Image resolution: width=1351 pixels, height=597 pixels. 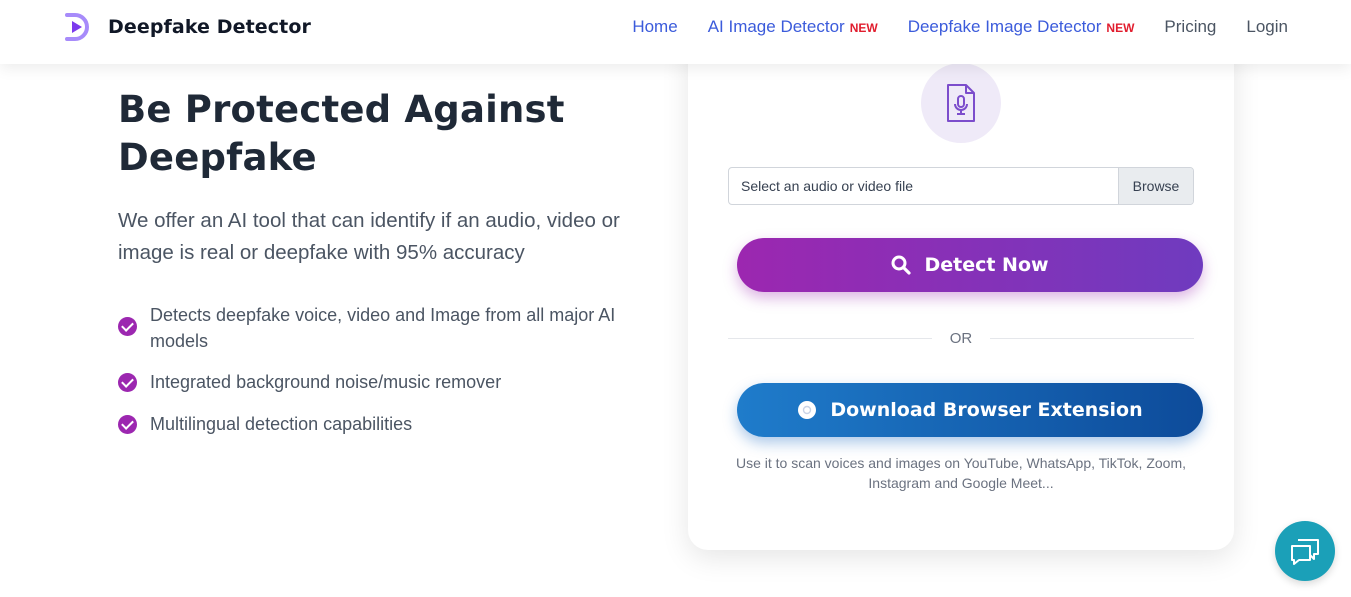 I want to click on audio-file-icon, so click(x=961, y=103).